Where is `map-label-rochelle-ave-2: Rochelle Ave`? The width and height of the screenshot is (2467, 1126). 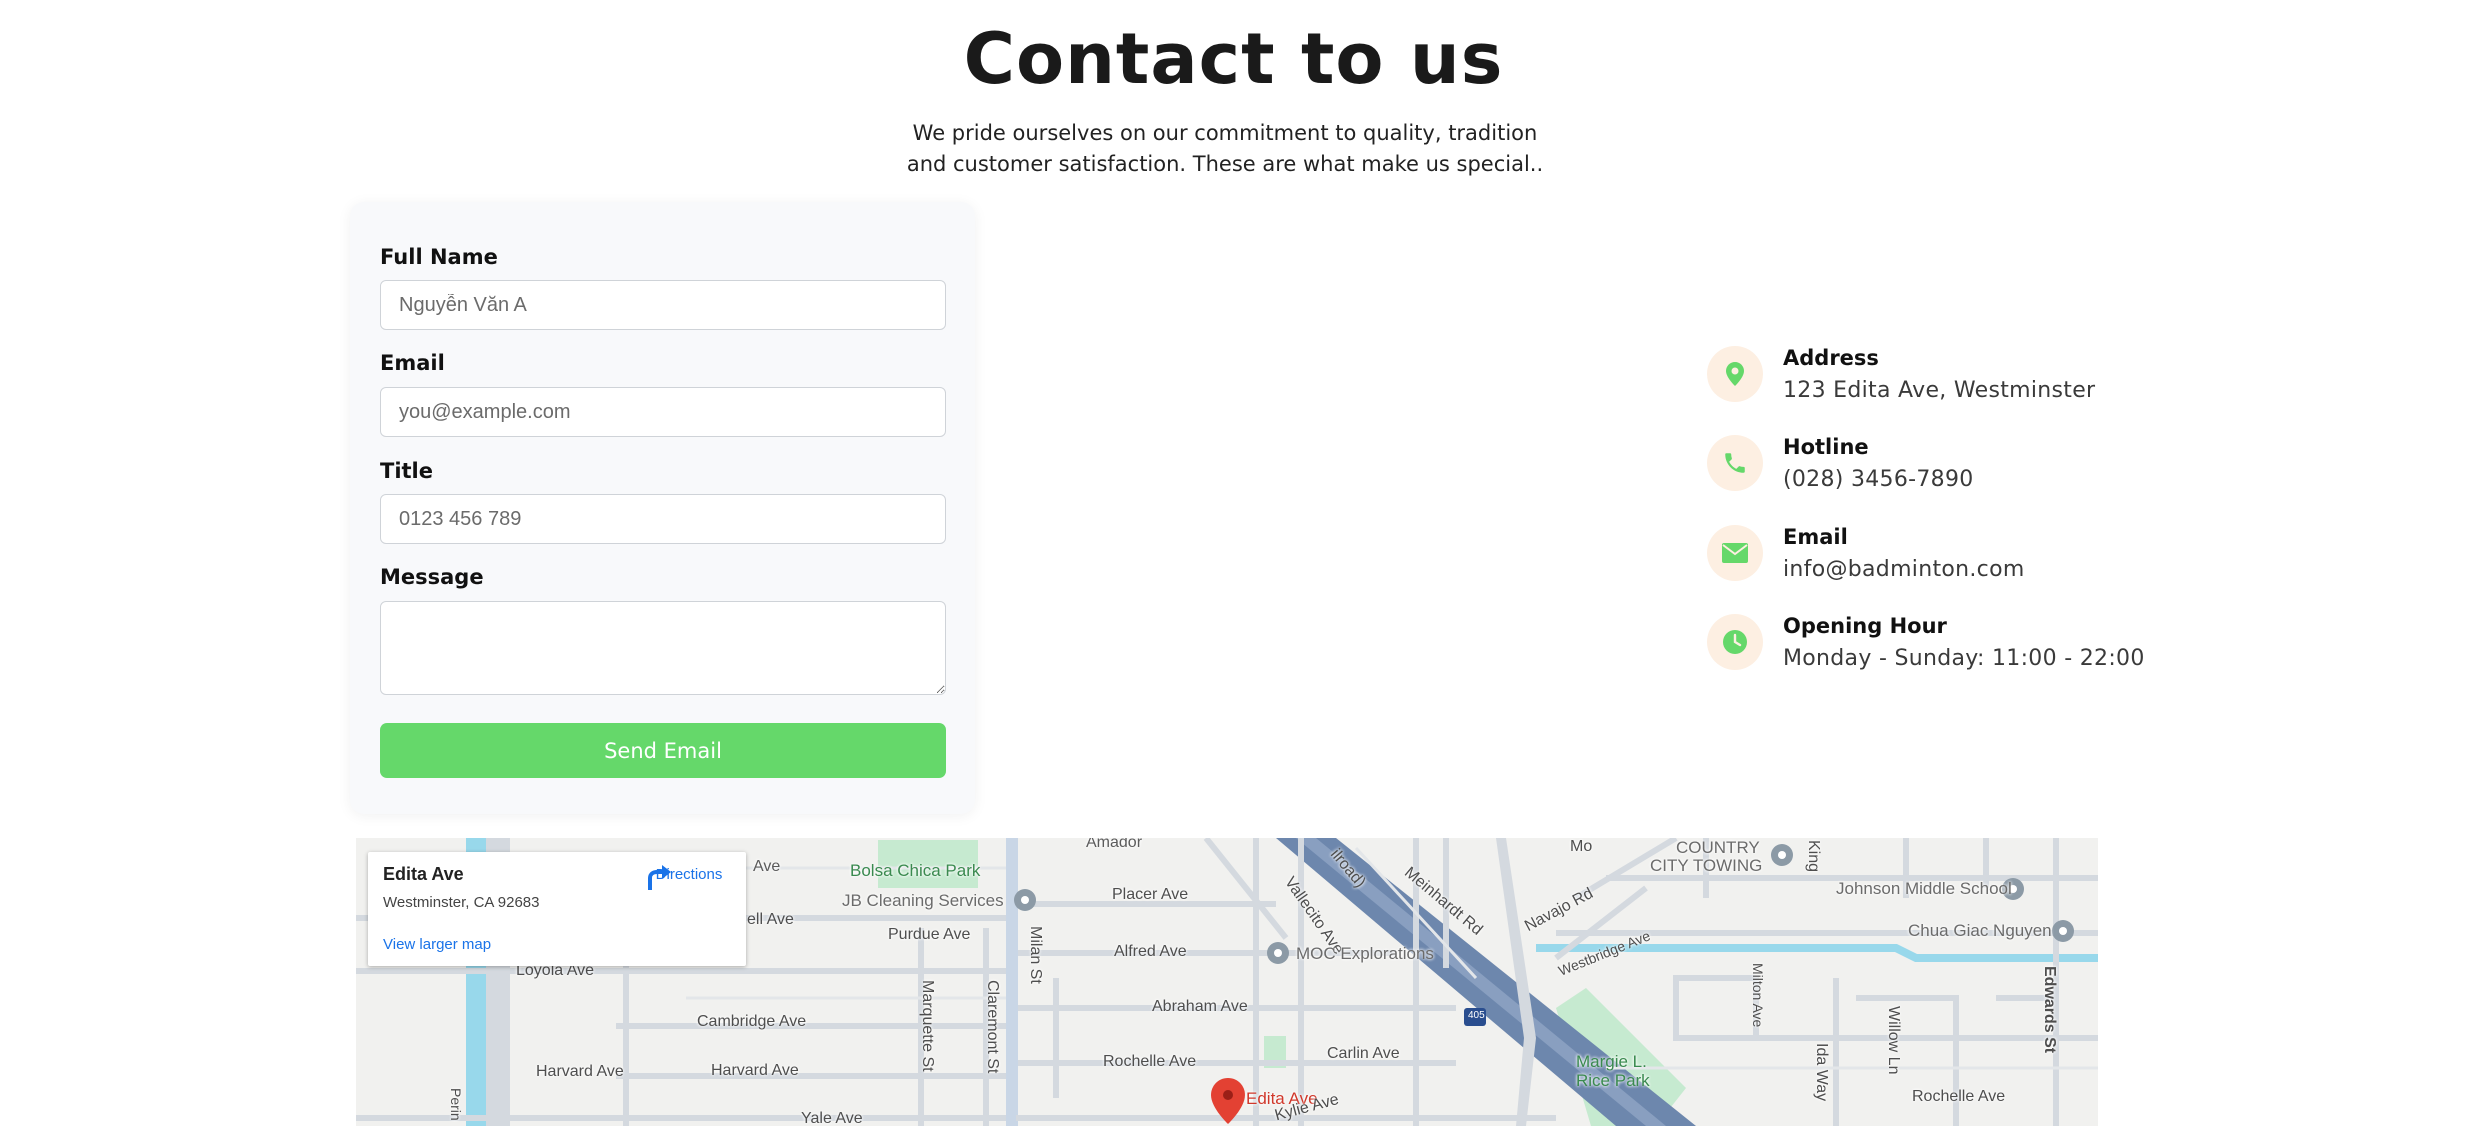
map-label-rochelle-ave-2: Rochelle Ave is located at coordinates (1959, 1096).